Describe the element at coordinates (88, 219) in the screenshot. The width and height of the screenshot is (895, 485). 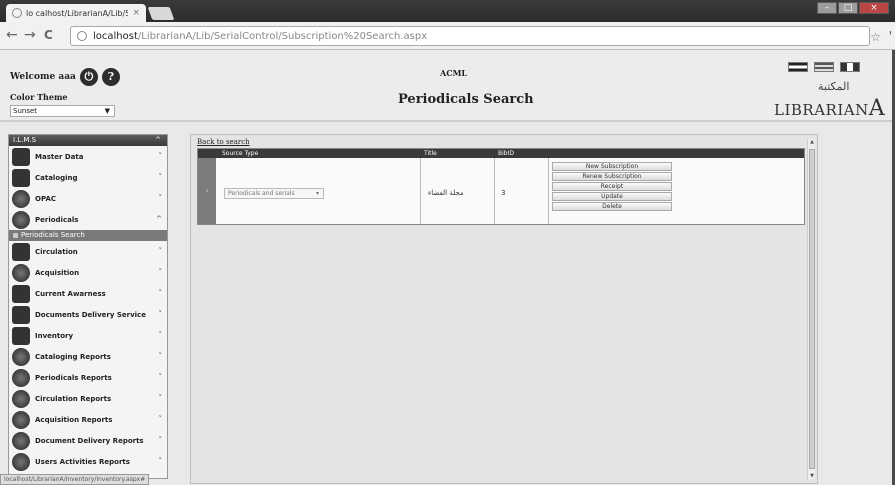
I see `sidebar-item: Periodicals ^` at that location.